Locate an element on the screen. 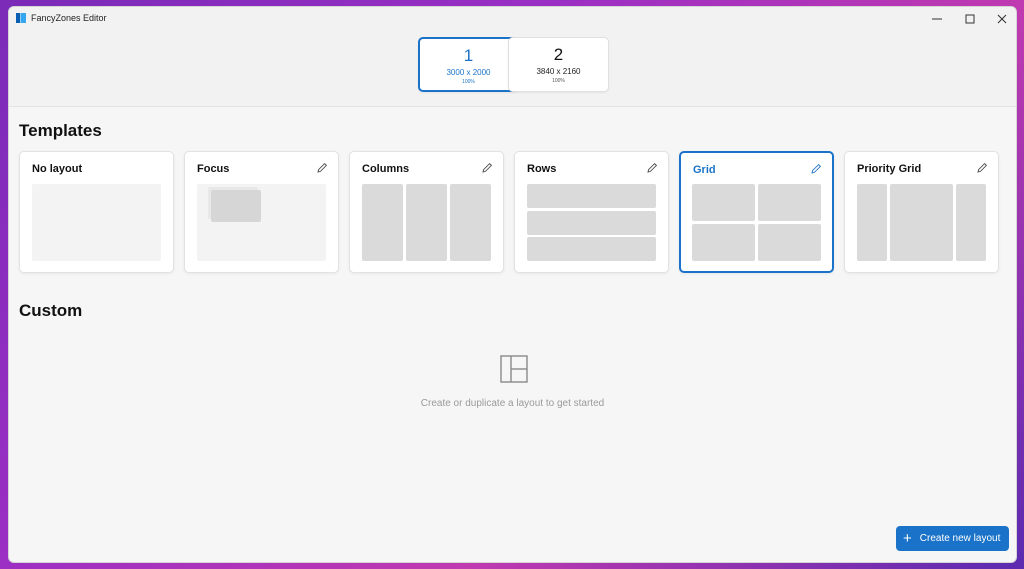 The image size is (1024, 569). create-new-layout-button: + Create new layout is located at coordinates (952, 538).